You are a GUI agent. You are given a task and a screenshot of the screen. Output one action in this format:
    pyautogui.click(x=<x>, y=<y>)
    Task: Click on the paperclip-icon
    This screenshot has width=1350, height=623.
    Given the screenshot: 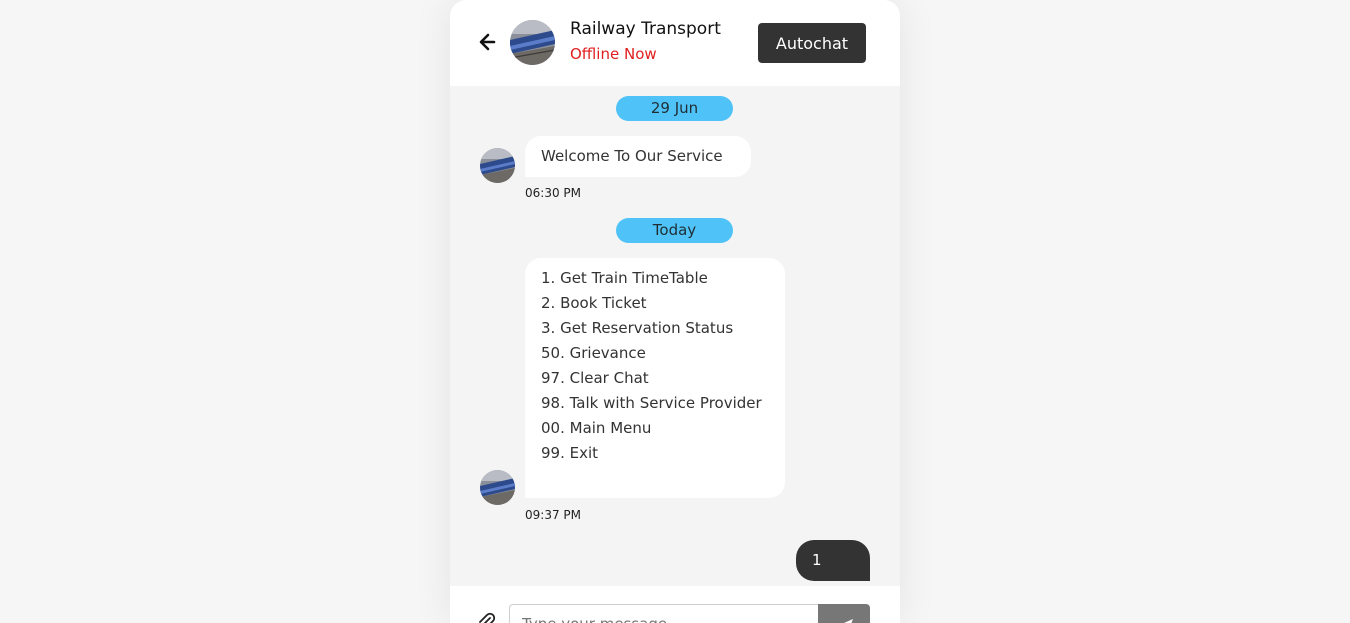 What is the action you would take?
    pyautogui.click(x=486, y=617)
    